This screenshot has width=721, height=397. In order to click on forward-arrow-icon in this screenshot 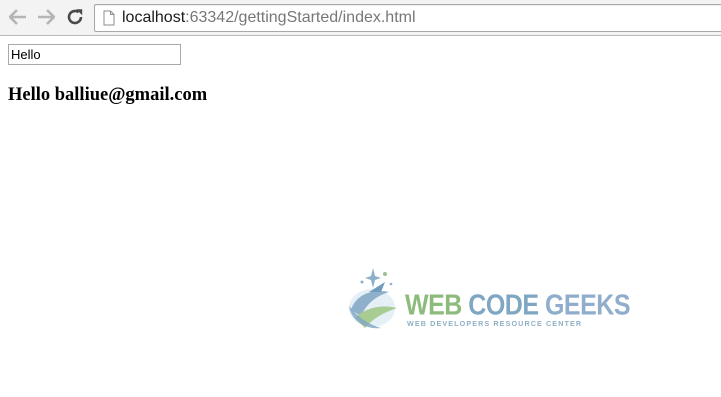, I will do `click(46, 17)`.